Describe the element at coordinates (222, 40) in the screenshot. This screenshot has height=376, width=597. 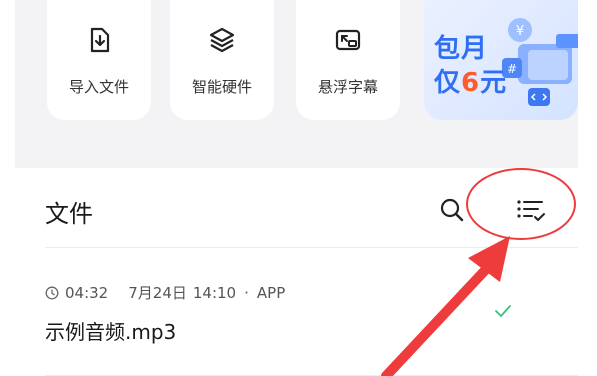
I see `layers-icon` at that location.